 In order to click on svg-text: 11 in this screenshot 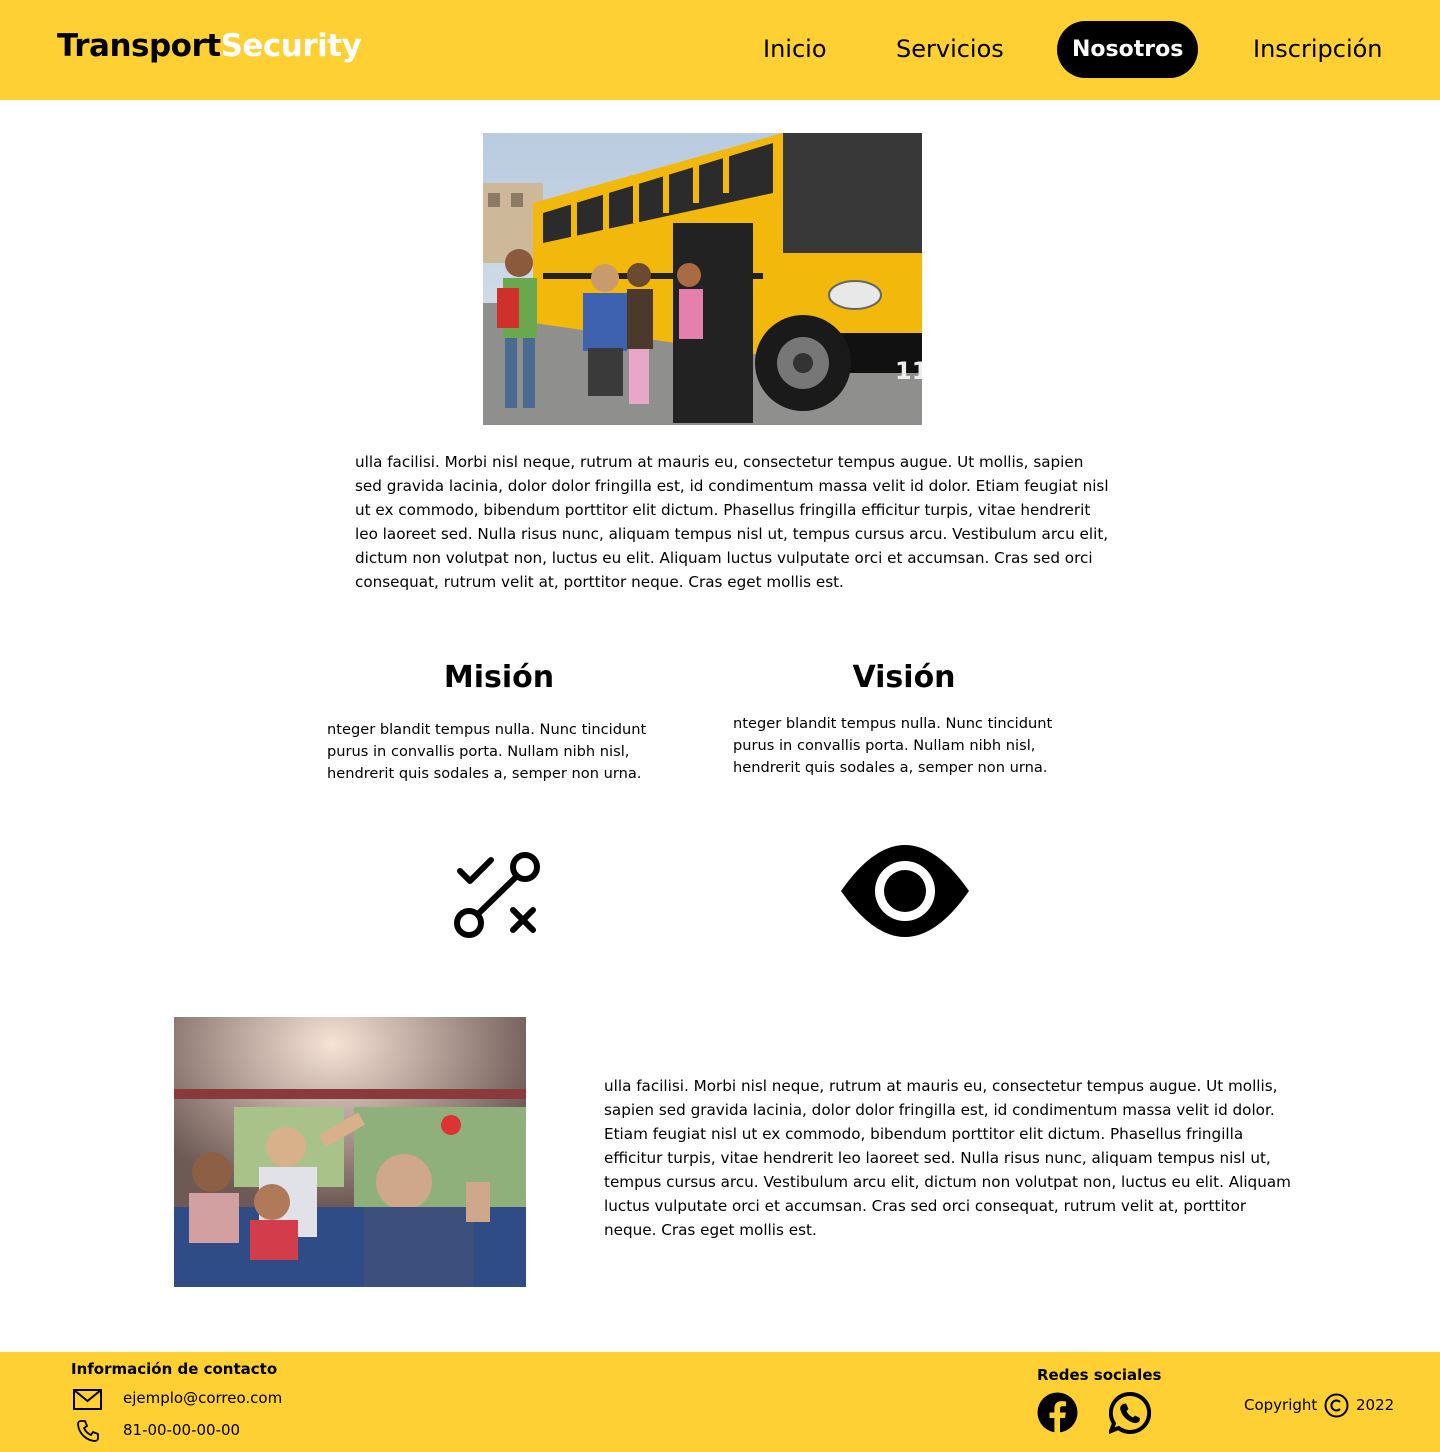, I will do `click(908, 371)`.